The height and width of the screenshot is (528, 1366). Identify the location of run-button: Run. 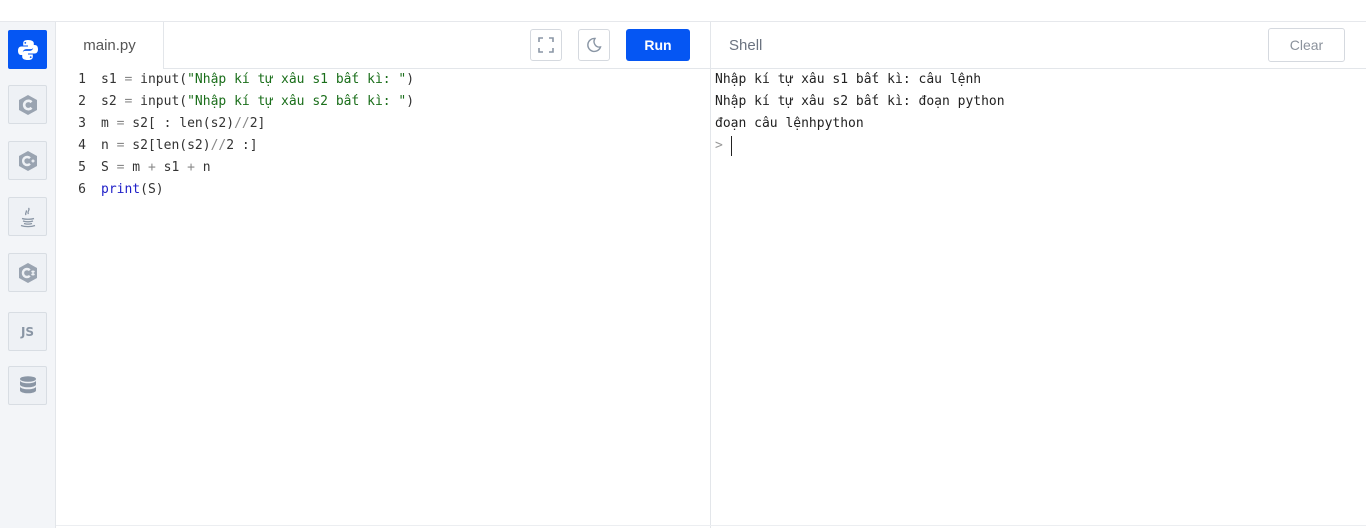
(658, 45).